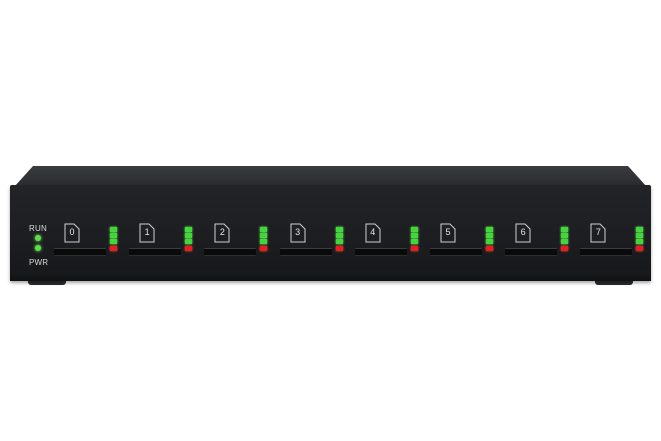 The width and height of the screenshot is (661, 441). What do you see at coordinates (38, 228) in the screenshot?
I see `run-label: RUN` at bounding box center [38, 228].